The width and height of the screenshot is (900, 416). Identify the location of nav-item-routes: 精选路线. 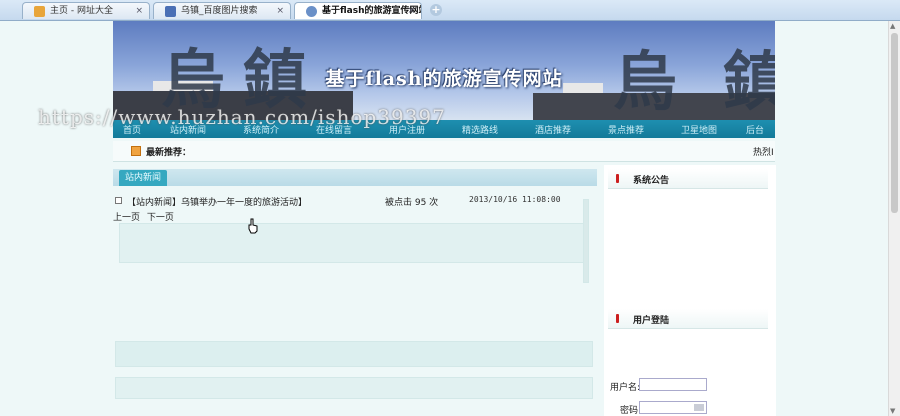
(480, 129).